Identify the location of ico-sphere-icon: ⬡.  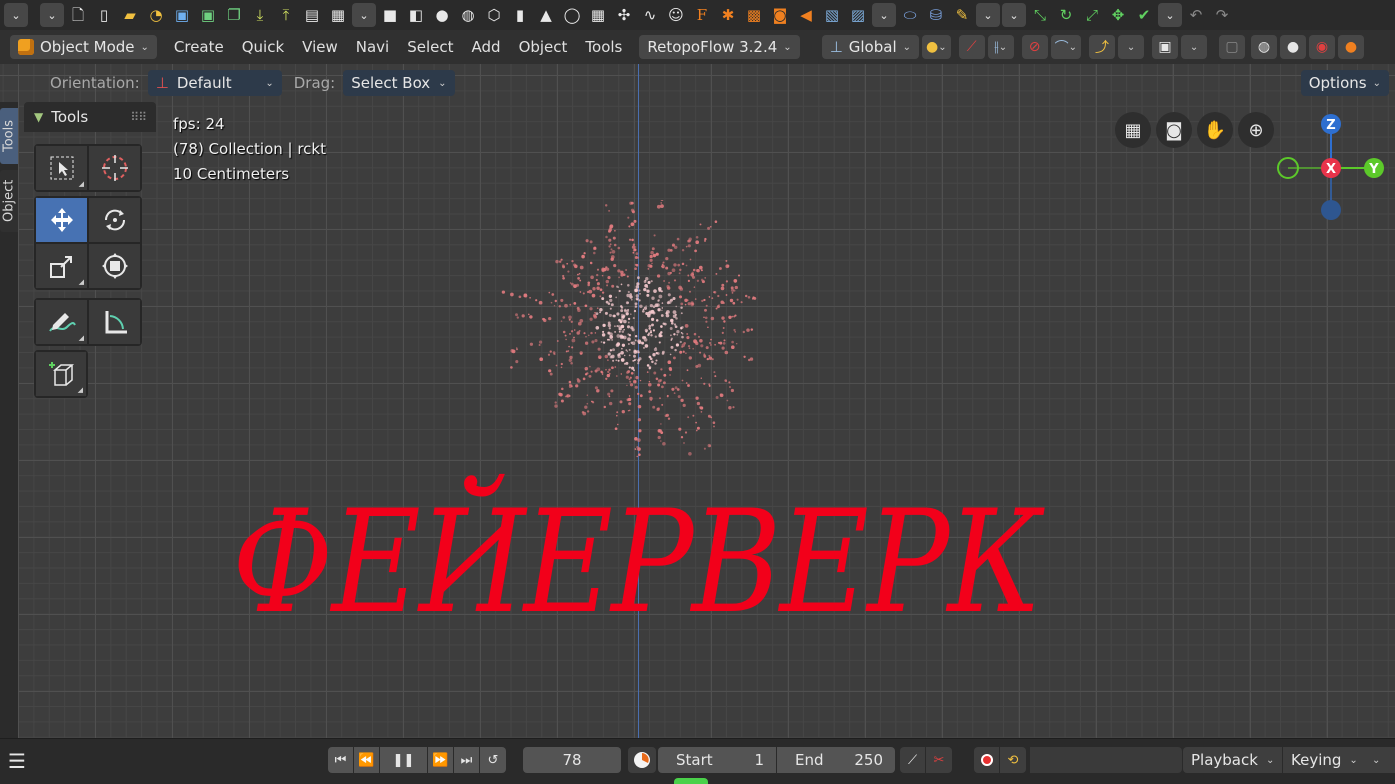
(494, 15).